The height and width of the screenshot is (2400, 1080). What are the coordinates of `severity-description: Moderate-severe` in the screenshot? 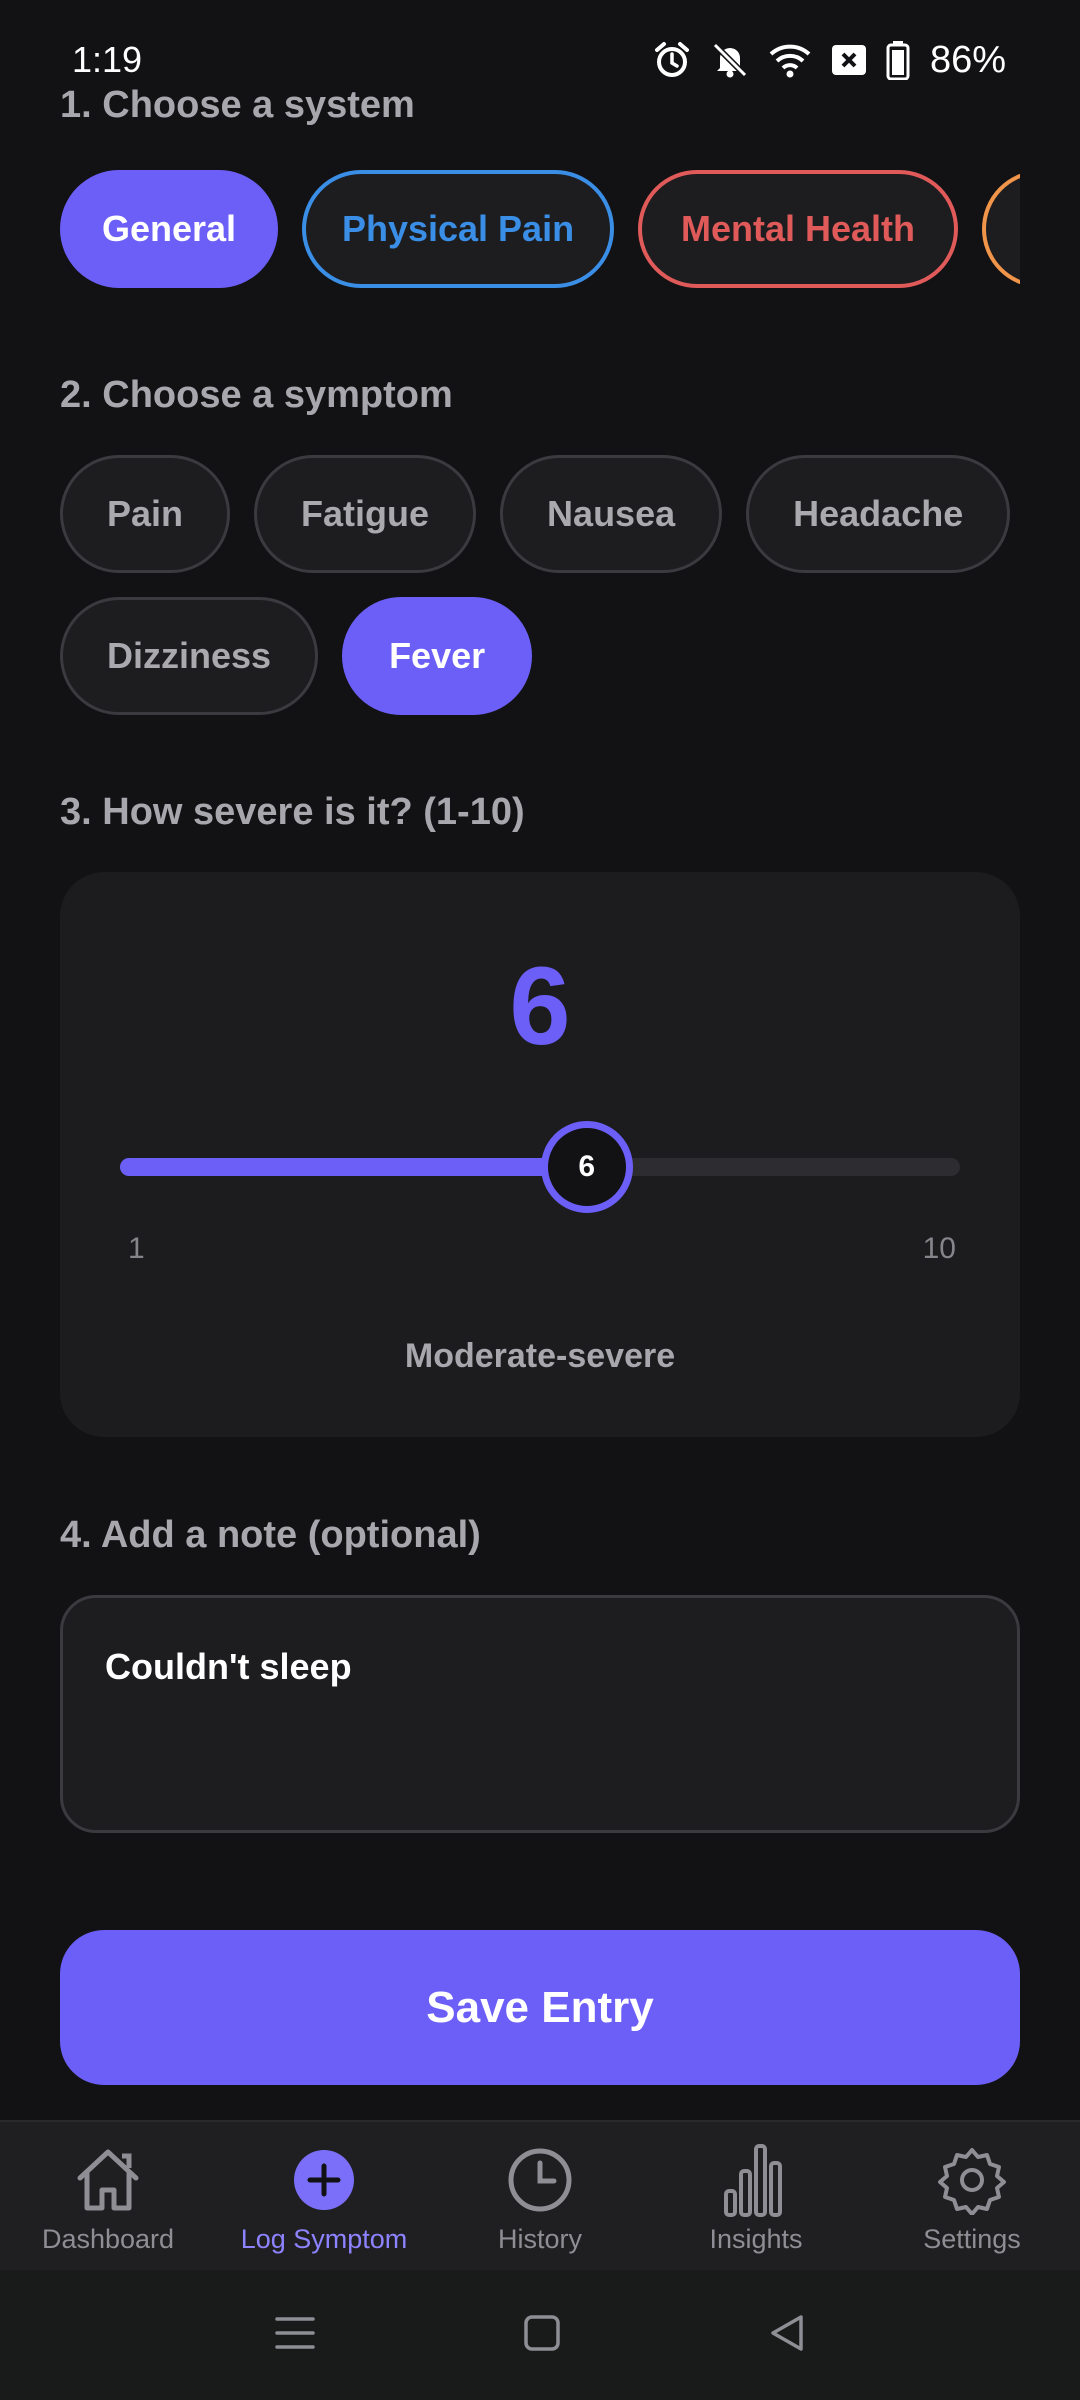 It's located at (540, 1356).